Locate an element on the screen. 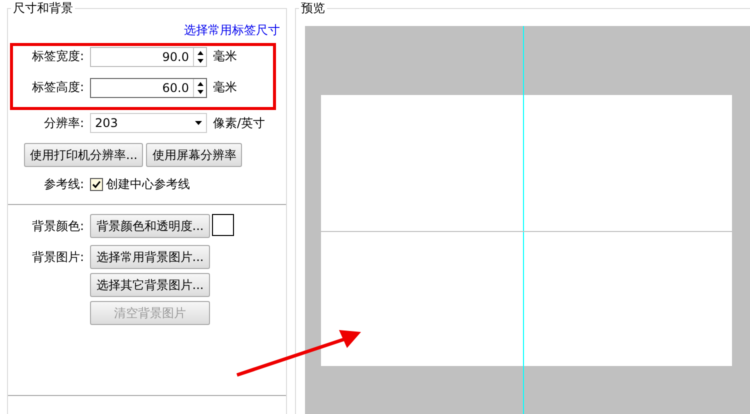 This screenshot has width=750, height=414. resolution-dropdown: 203 is located at coordinates (148, 123).